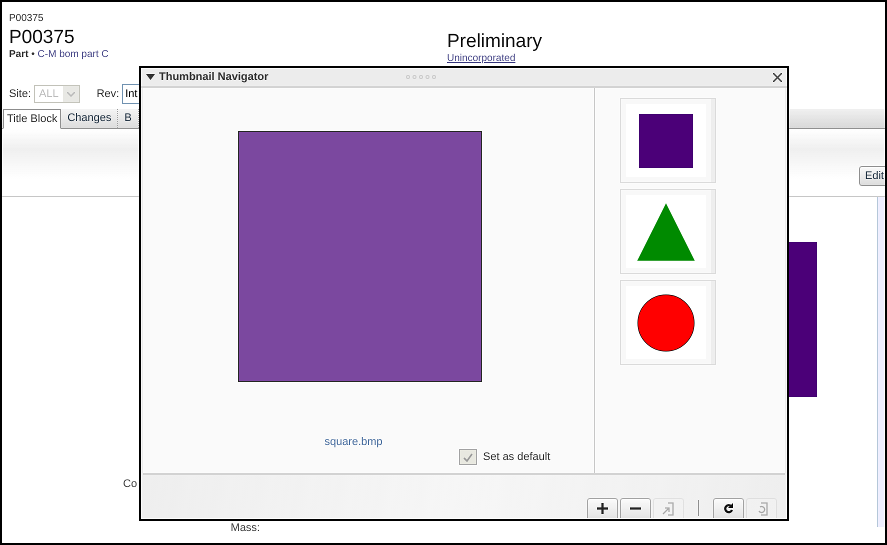 The image size is (887, 545). I want to click on dialog-title: Thumbnail Navigator, so click(213, 77).